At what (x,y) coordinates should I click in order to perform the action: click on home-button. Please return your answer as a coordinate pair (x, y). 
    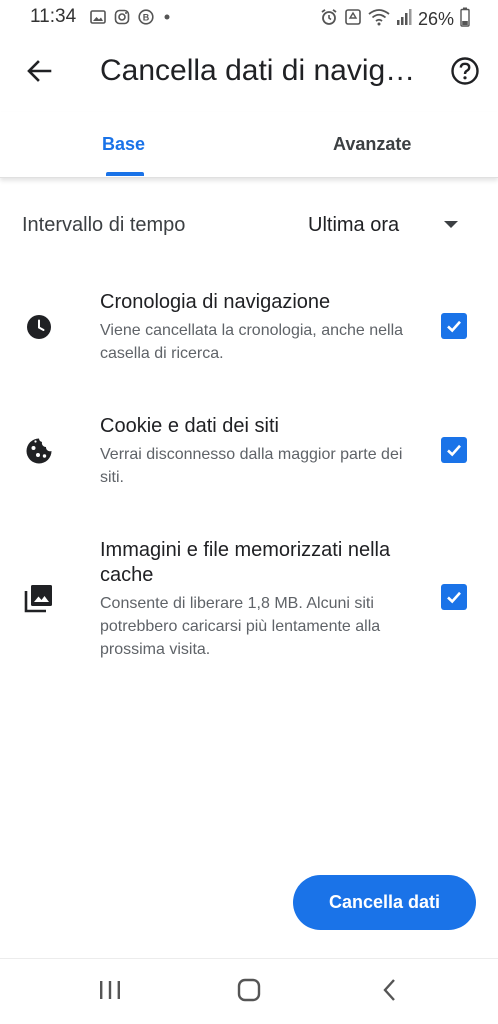
    Looking at the image, I should click on (249, 992).